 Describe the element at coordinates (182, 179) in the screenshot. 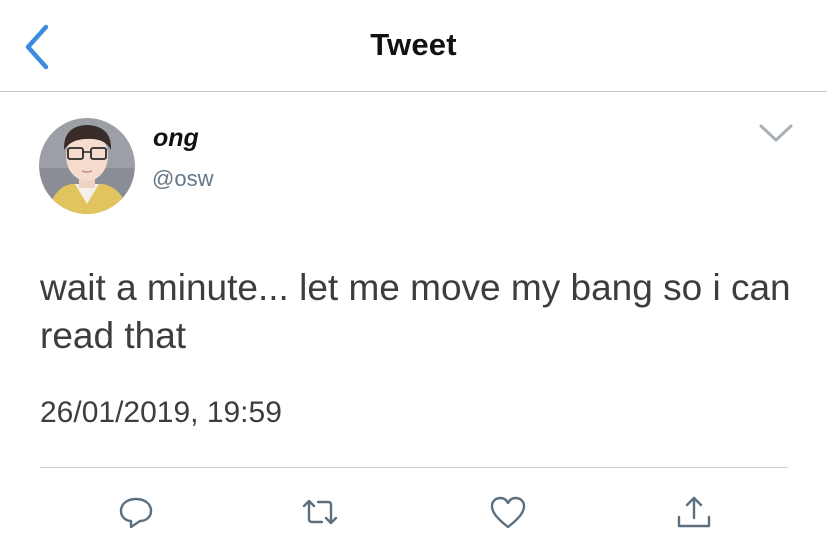

I see `user-handle: @osw` at that location.